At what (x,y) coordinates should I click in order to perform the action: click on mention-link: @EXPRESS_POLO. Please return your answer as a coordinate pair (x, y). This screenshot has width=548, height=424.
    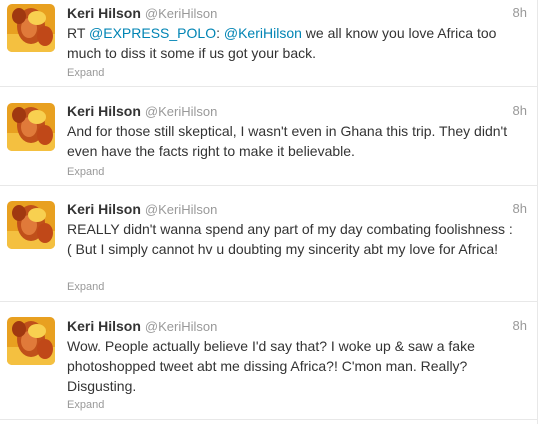
    Looking at the image, I should click on (152, 33).